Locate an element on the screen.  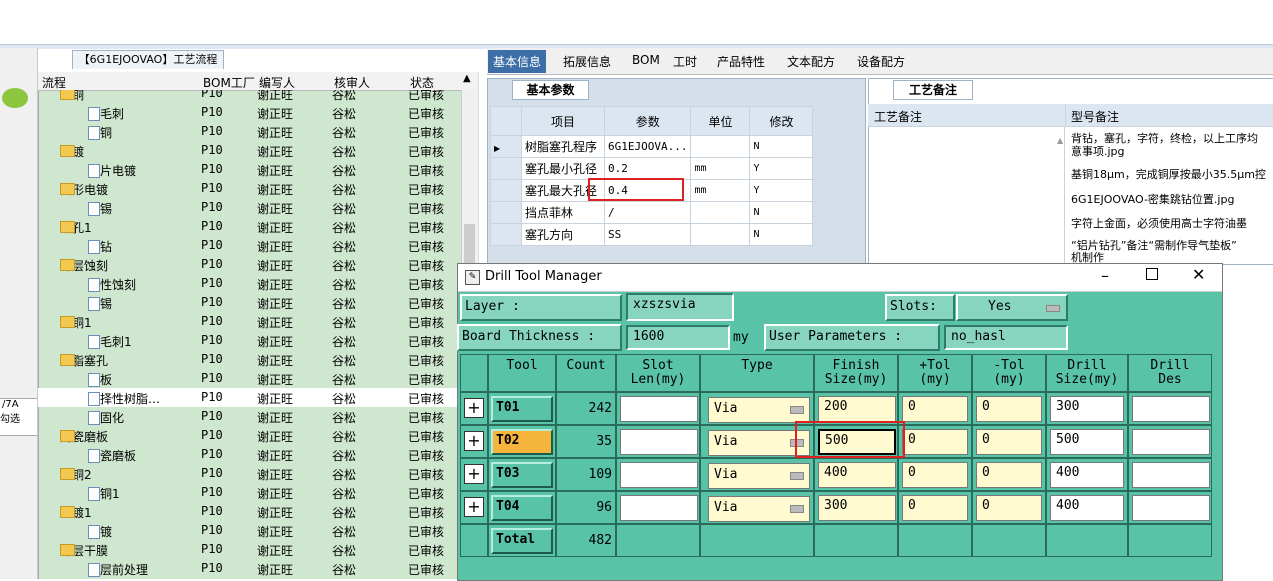
tab-text-recipe: 文本配方 is located at coordinates (811, 61).